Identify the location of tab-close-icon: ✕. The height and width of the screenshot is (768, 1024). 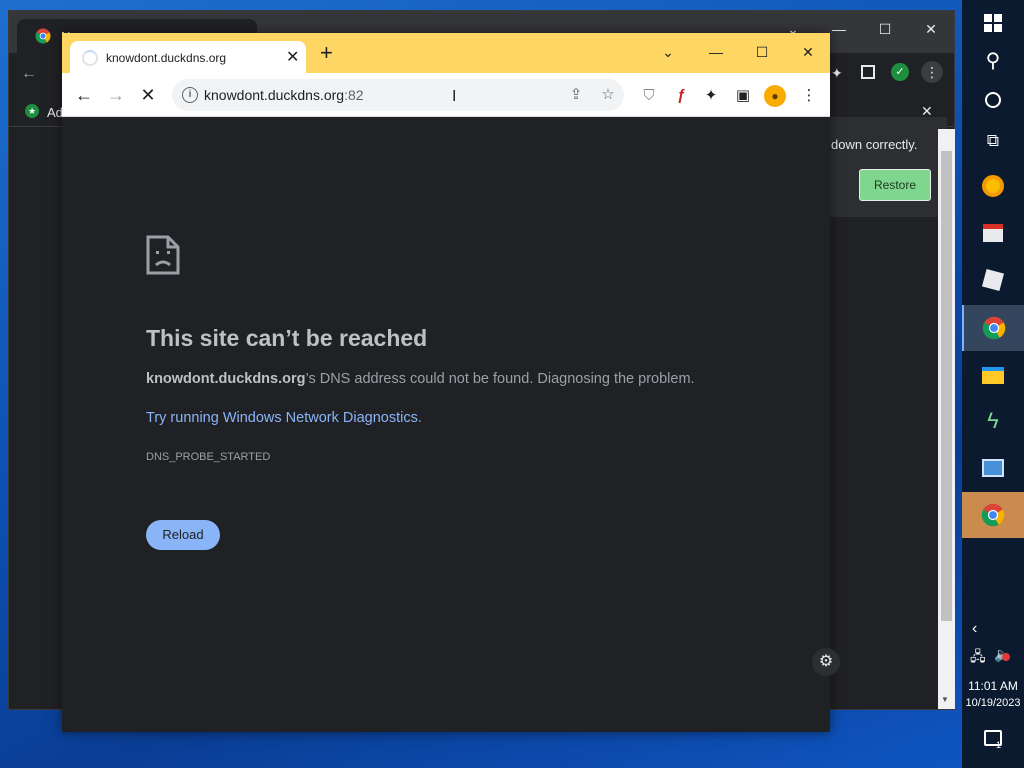
(292, 57).